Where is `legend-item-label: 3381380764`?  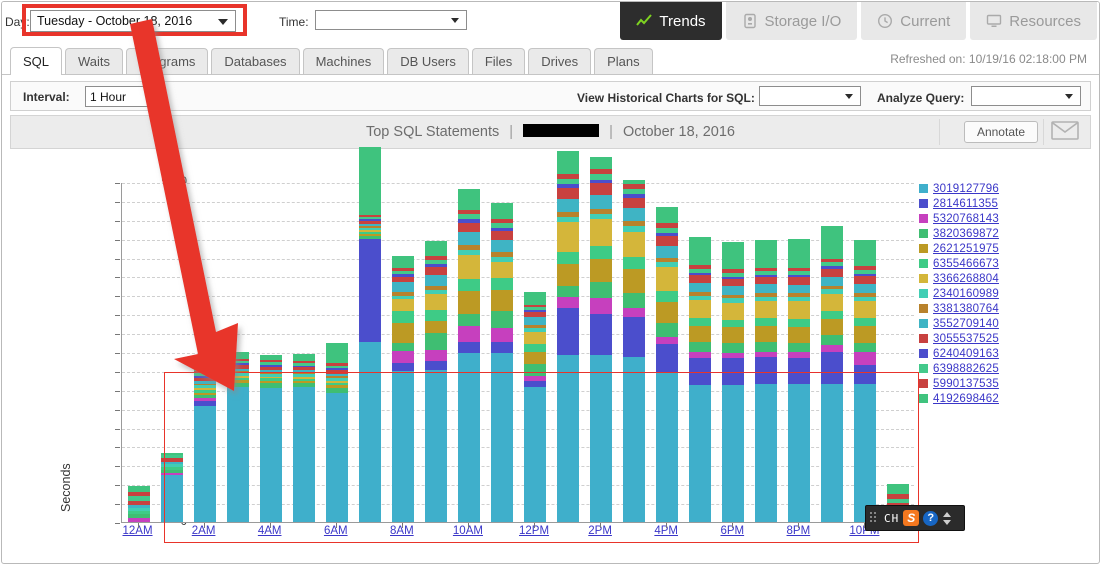
legend-item-label: 3381380764 is located at coordinates (966, 309).